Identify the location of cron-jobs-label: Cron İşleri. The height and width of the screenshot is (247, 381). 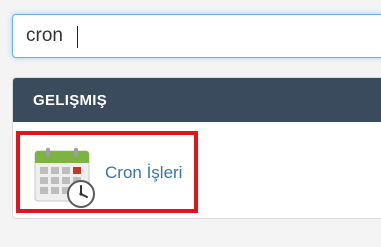
(144, 172).